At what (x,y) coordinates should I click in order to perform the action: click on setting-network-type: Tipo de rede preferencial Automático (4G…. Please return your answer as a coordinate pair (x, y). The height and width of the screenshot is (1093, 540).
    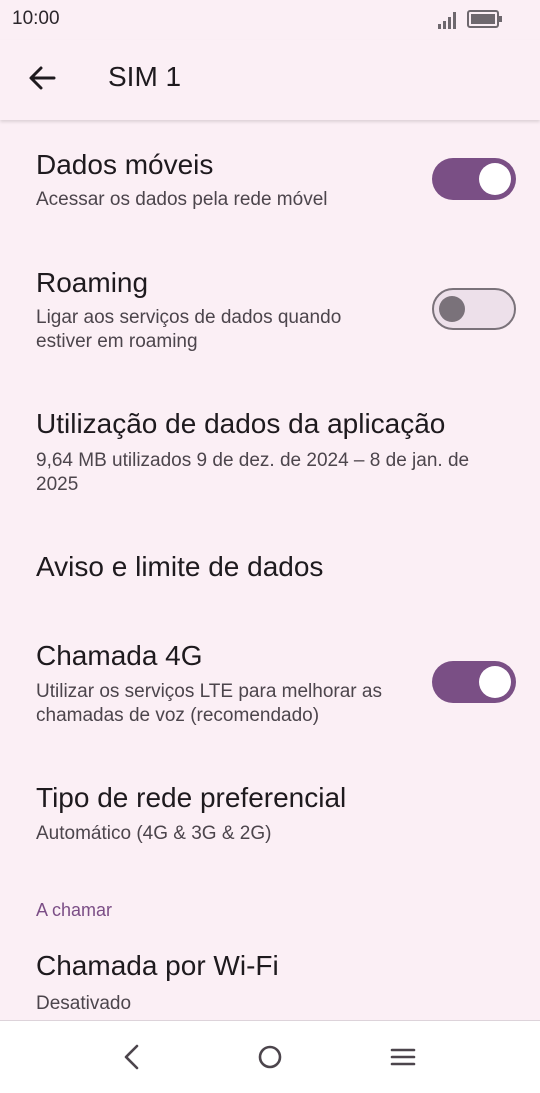
    Looking at the image, I should click on (270, 815).